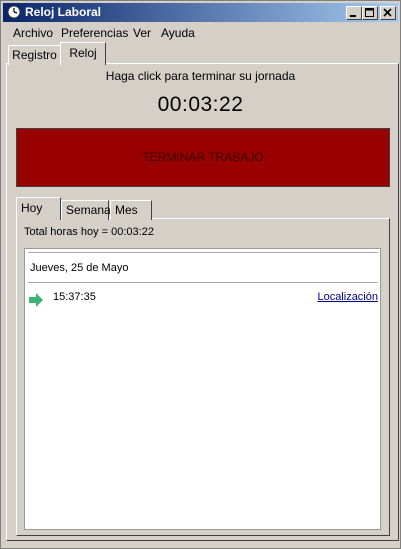 The image size is (401, 549). I want to click on tab-hoy: Hoy, so click(38, 208).